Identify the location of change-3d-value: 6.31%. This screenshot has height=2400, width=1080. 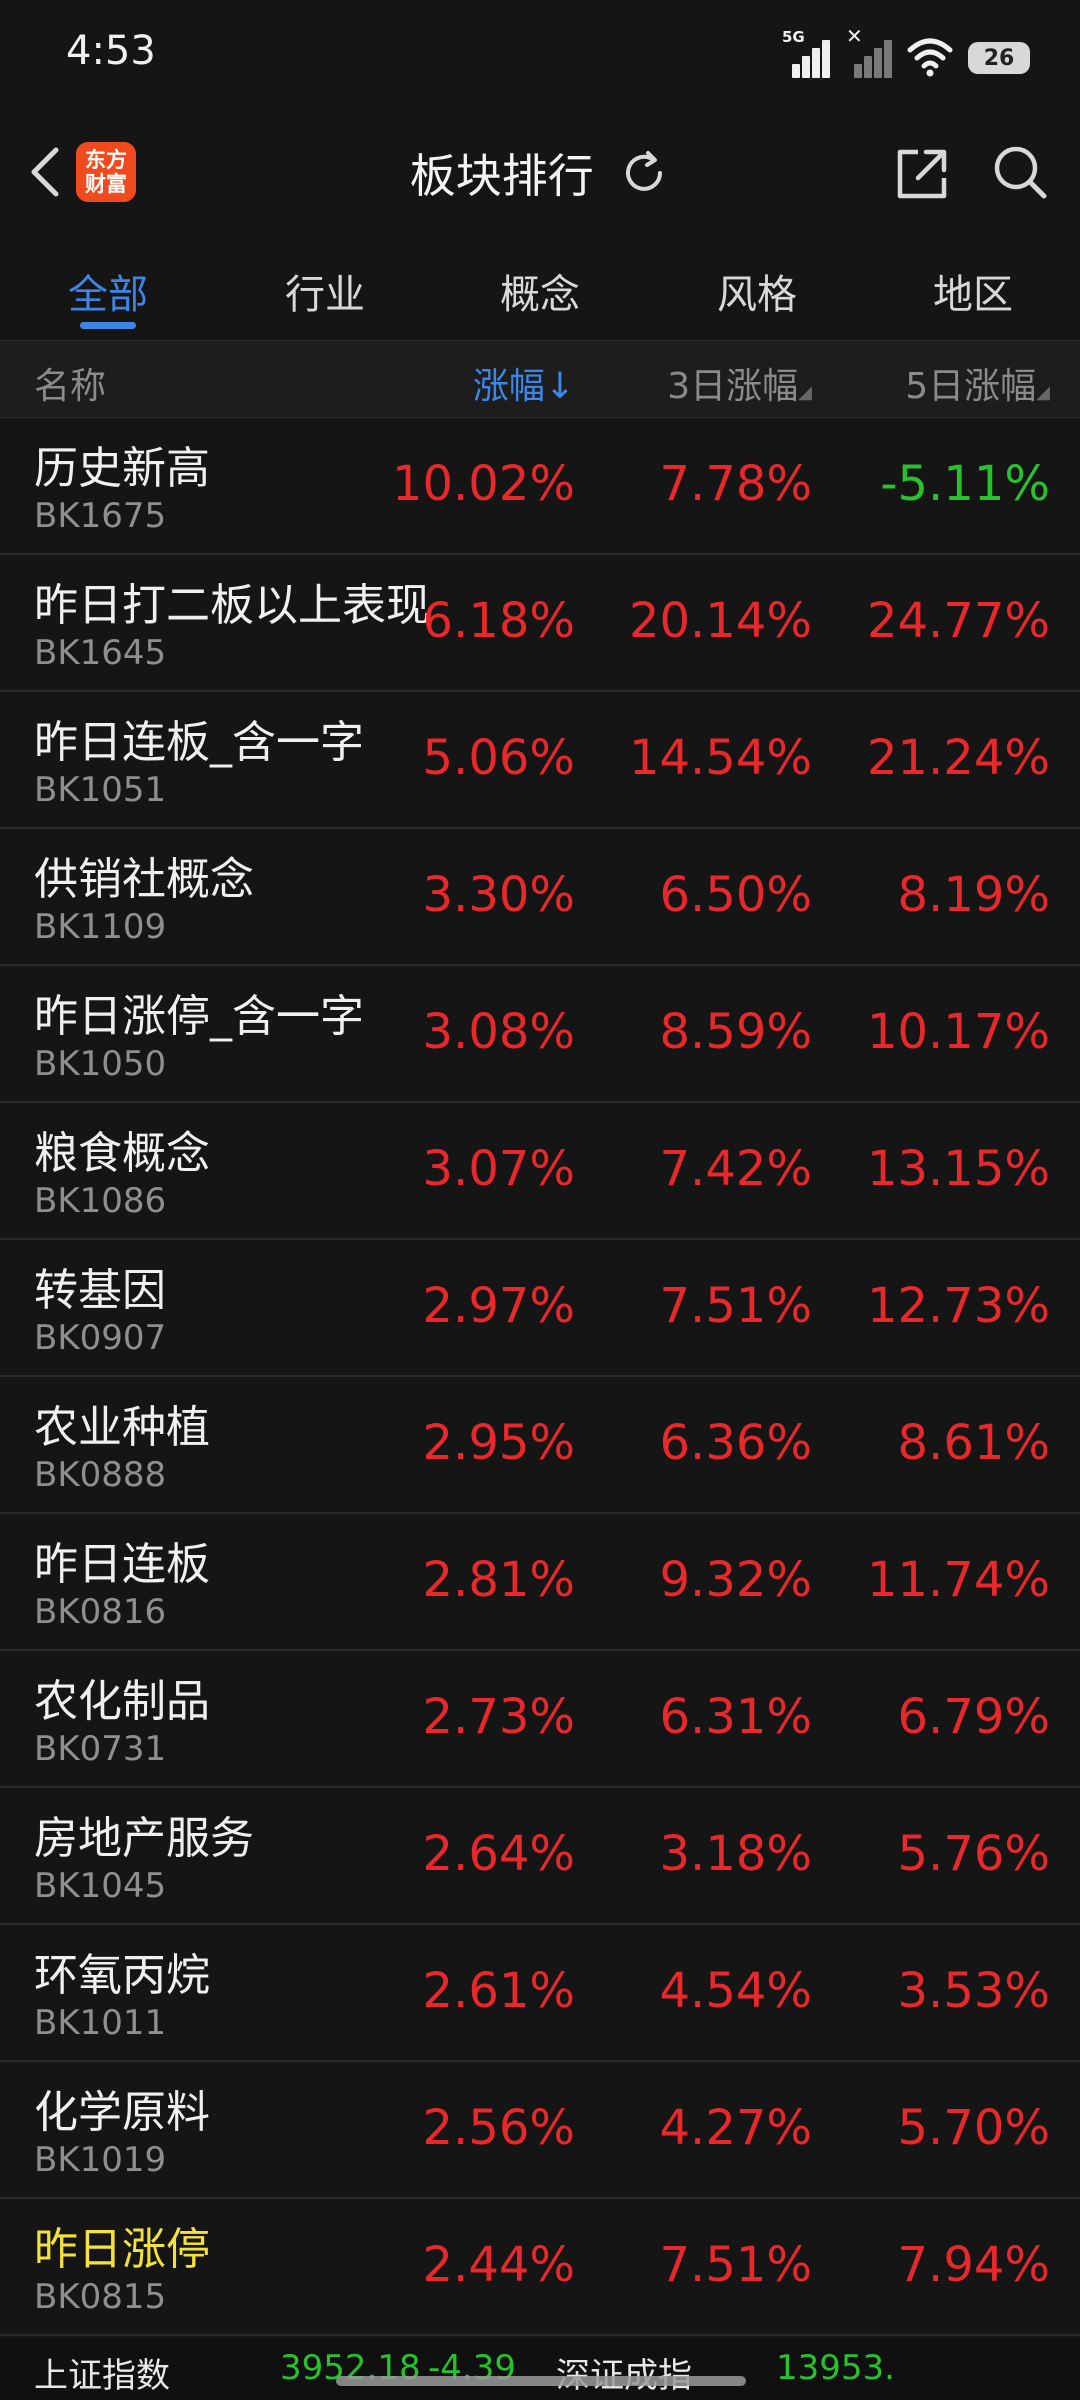
(735, 1717).